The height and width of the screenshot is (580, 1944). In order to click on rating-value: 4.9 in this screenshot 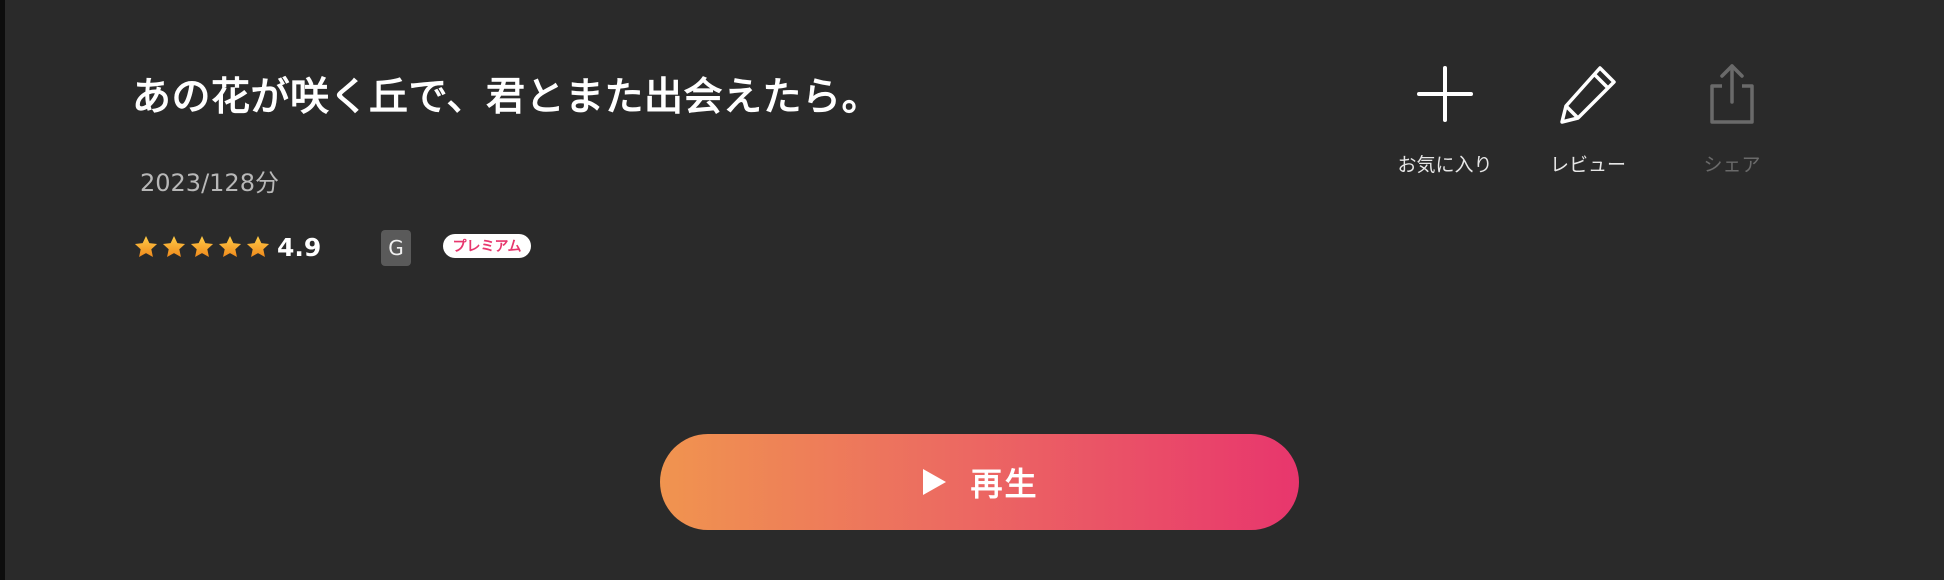, I will do `click(299, 247)`.